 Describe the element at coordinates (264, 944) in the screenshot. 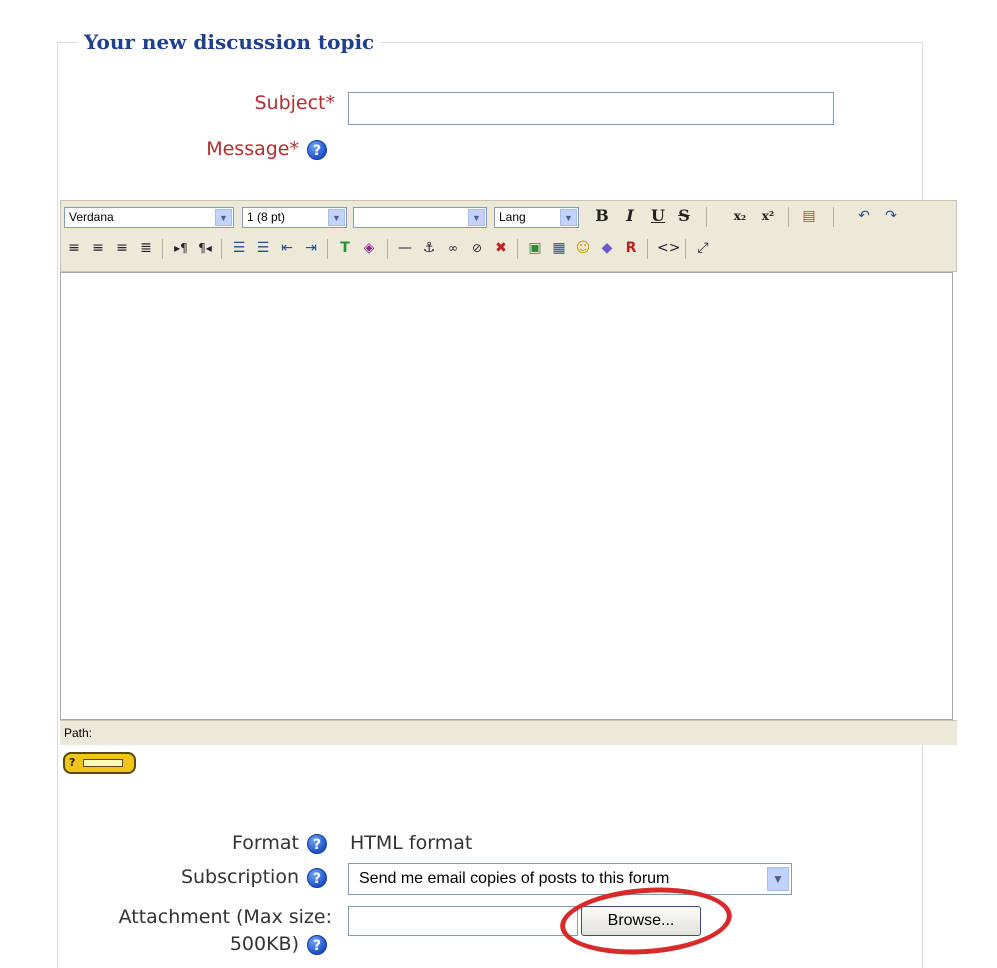

I see `attachment-label-line2: 500KB)` at that location.